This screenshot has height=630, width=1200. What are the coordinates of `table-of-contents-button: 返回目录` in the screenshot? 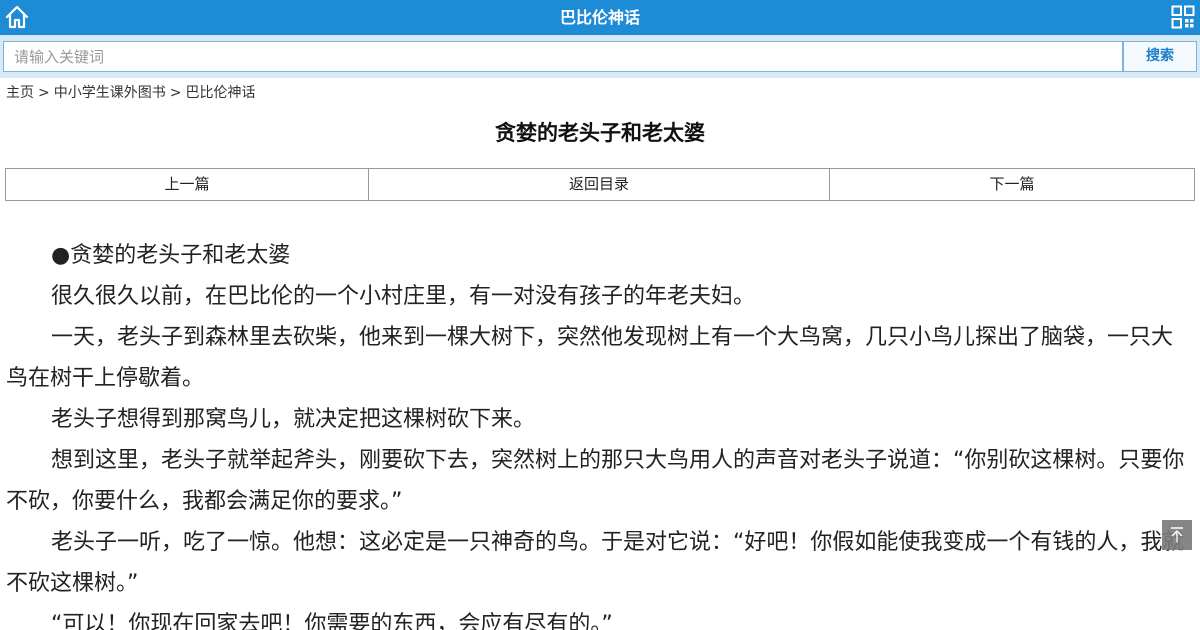 It's located at (599, 184).